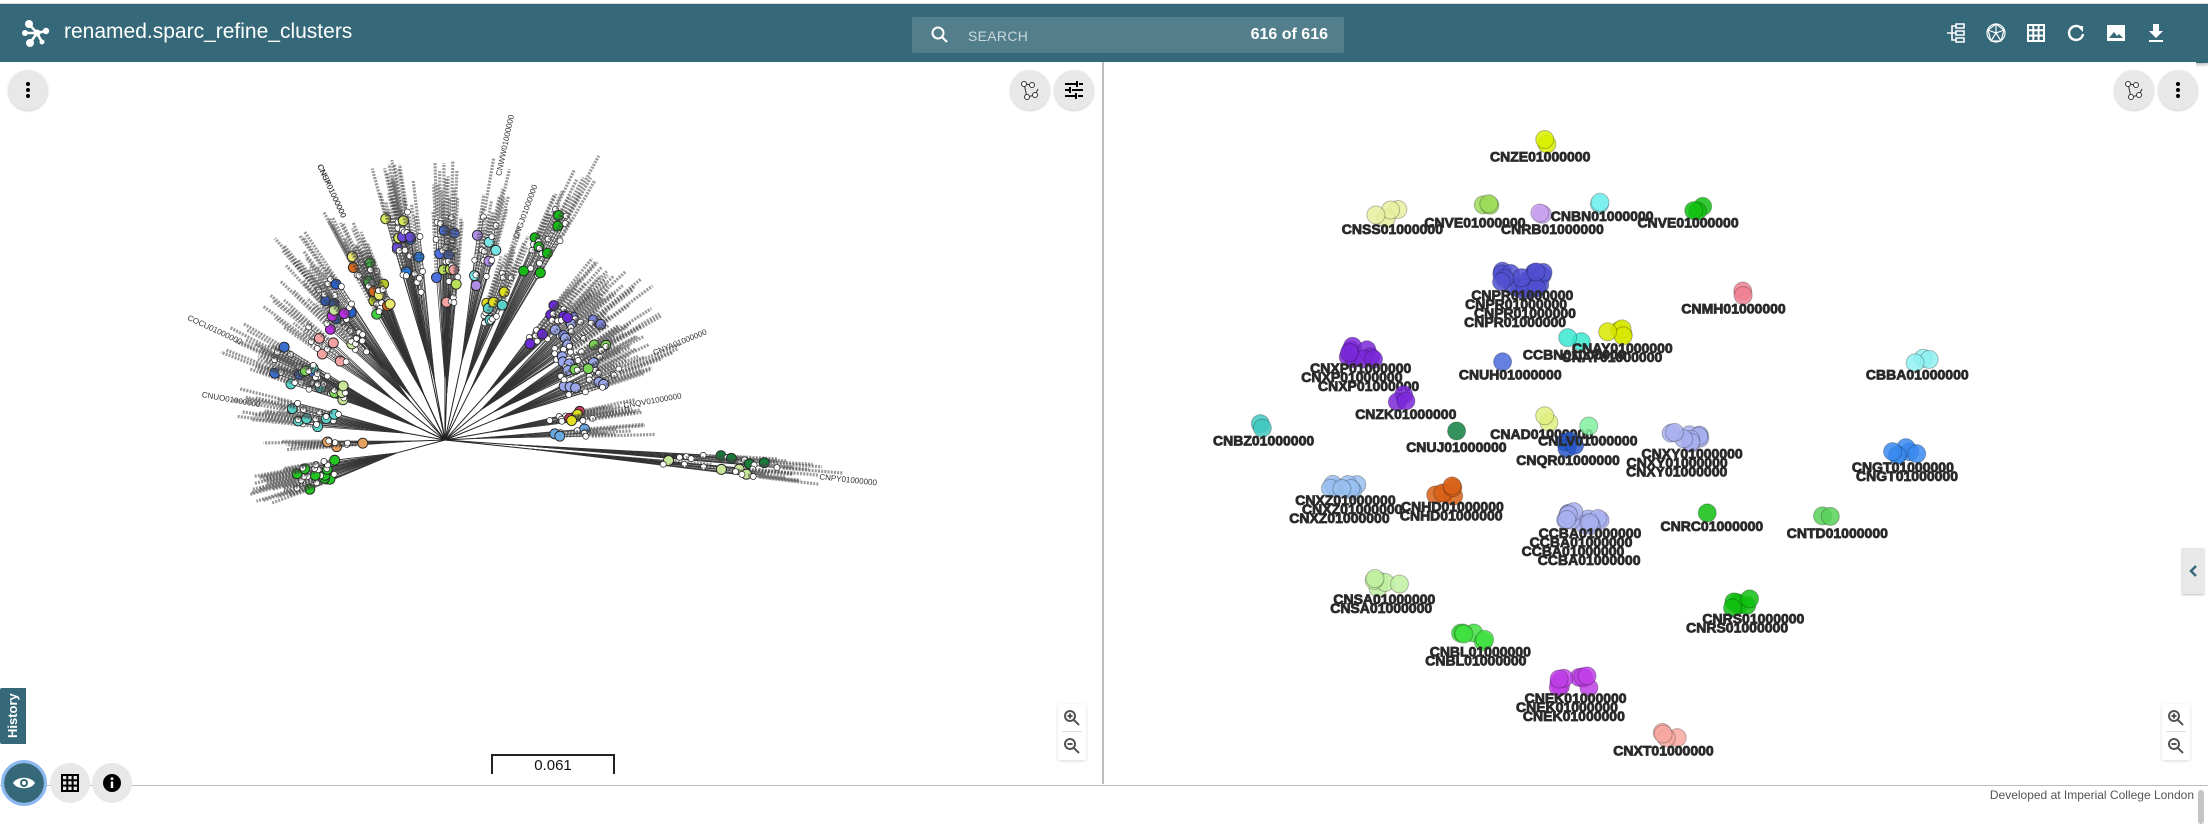 Image resolution: width=2208 pixels, height=824 pixels. I want to click on tree-zoom-out-button, so click(1072, 746).